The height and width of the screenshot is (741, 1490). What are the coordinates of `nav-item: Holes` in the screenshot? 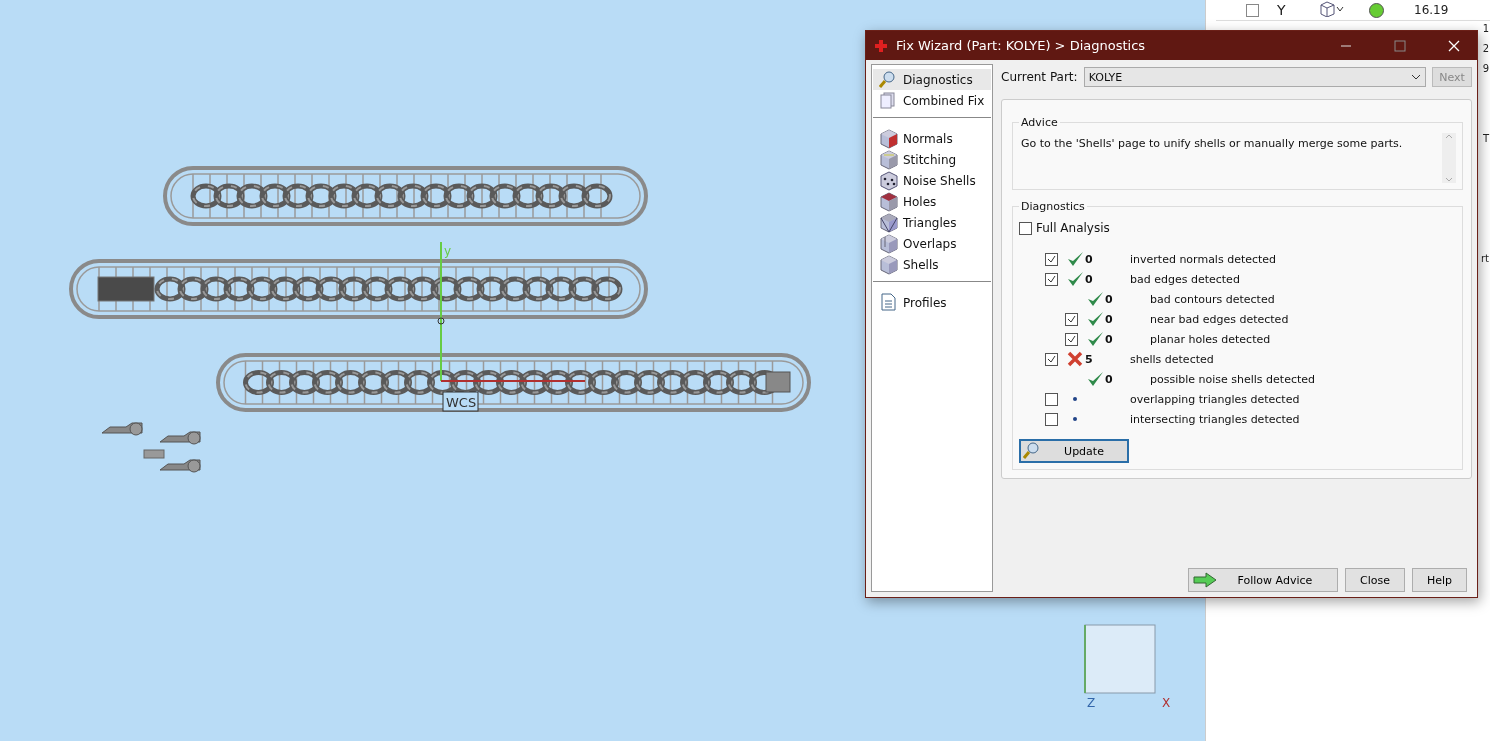 It's located at (932, 201).